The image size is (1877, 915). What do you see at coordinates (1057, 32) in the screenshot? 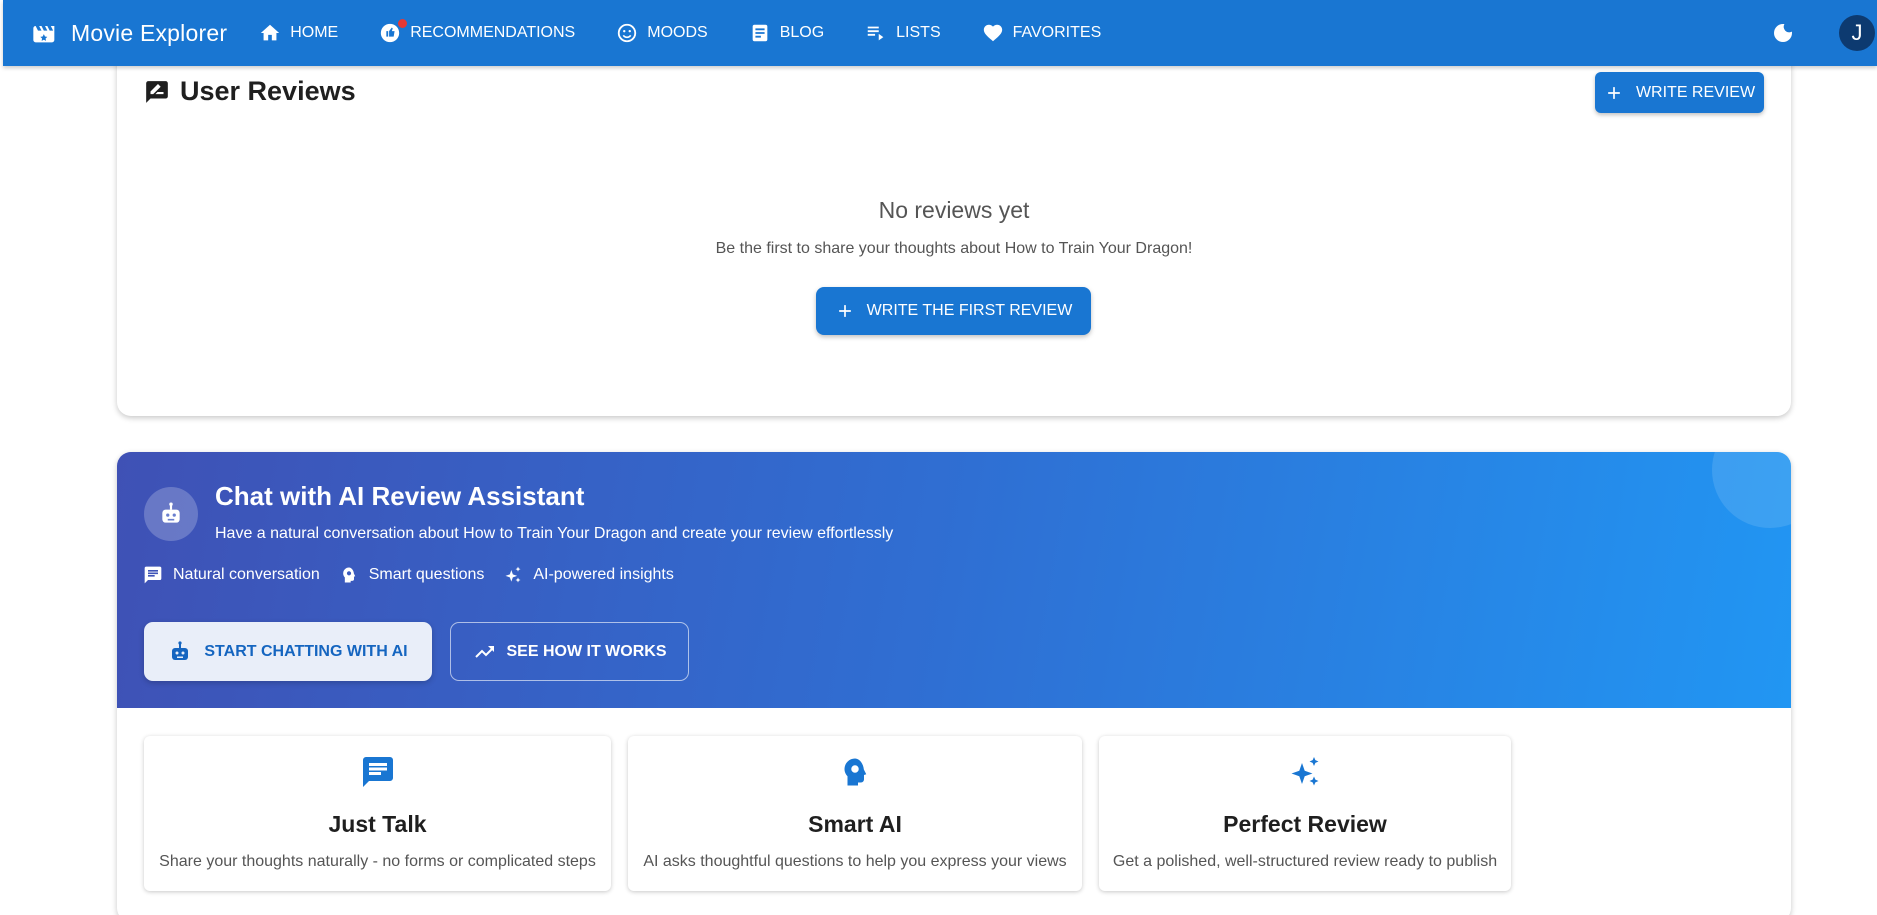
I see `nav-favorites-label: FAVORITES` at bounding box center [1057, 32].